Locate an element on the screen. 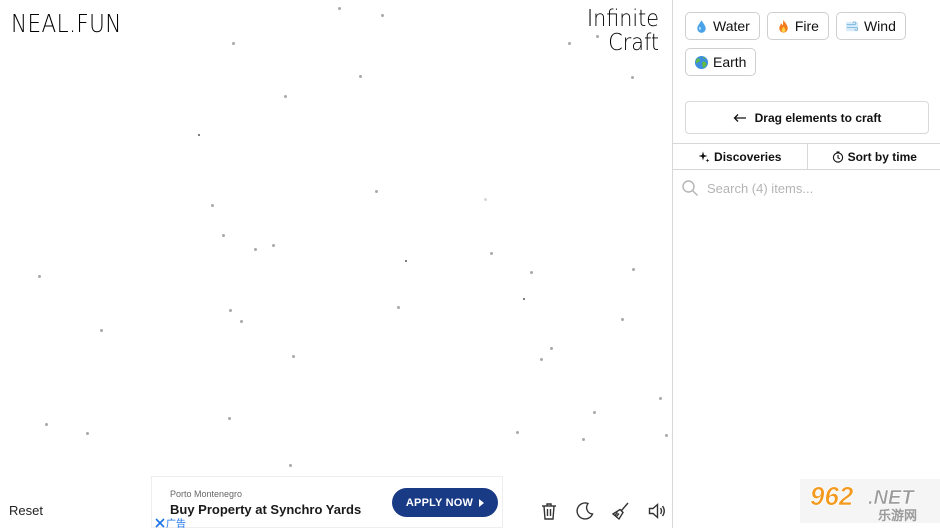 Image resolution: width=940 pixels, height=528 pixels. tab-label: Sort by time is located at coordinates (882, 156).